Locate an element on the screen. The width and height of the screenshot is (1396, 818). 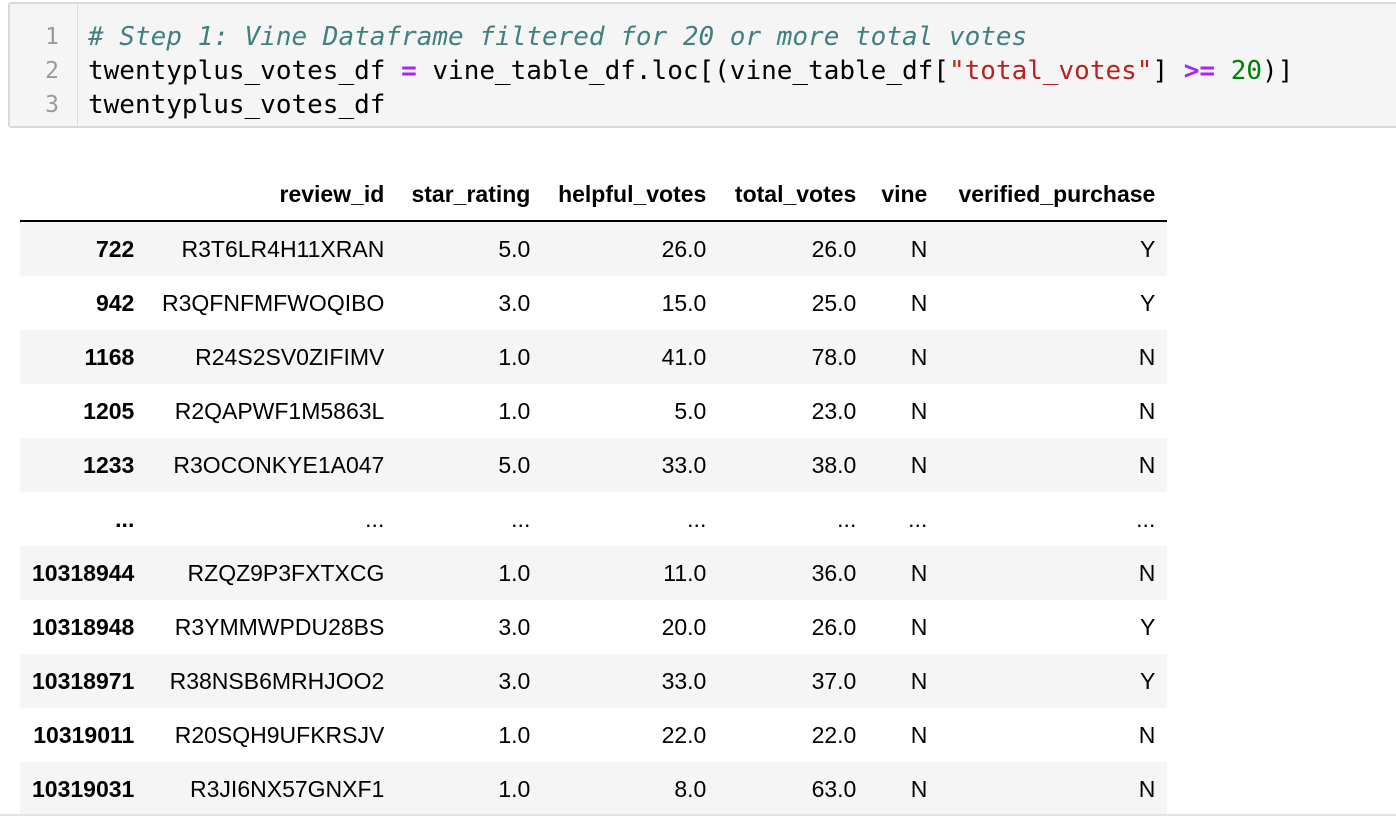
cell-total-votes: 78.0 is located at coordinates (834, 356).